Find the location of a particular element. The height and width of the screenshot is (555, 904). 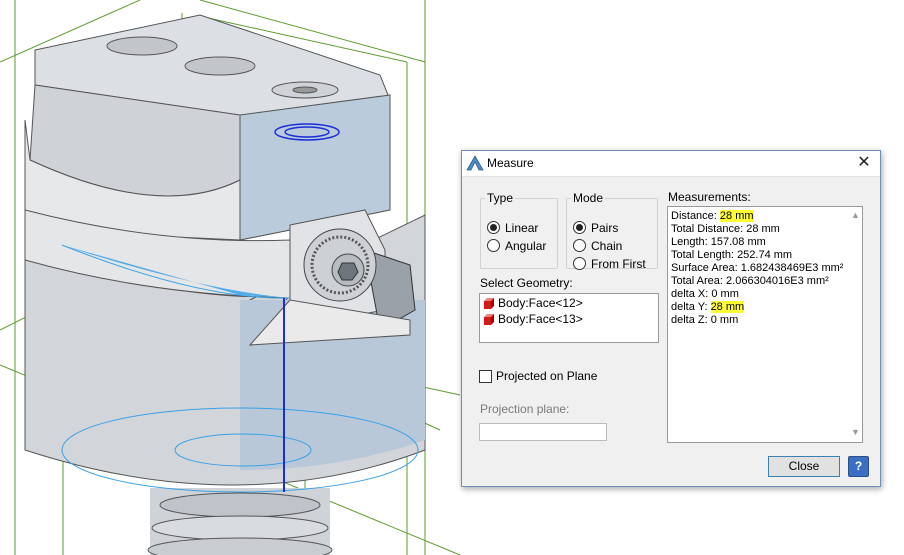

measurements-scrollbar: ▲ ▼ is located at coordinates (855, 324).